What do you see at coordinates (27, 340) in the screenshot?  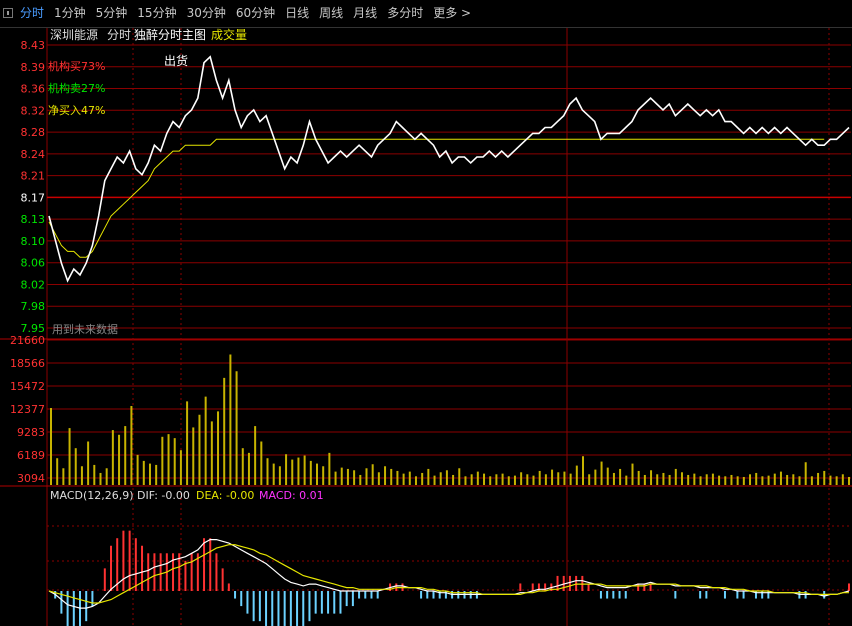 I see `volume-tick-label: 21660` at bounding box center [27, 340].